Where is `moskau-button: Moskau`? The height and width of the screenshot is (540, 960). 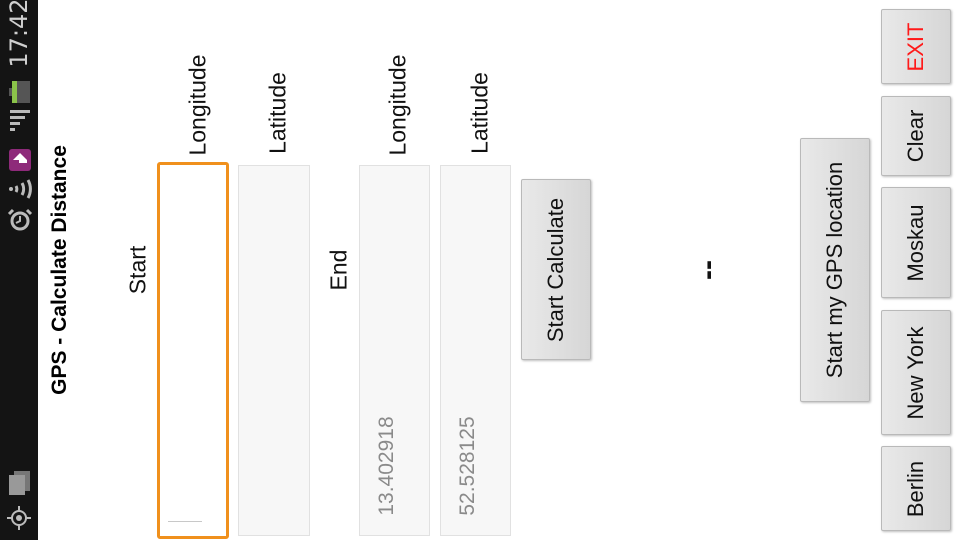 moskau-button: Moskau is located at coordinates (916, 242).